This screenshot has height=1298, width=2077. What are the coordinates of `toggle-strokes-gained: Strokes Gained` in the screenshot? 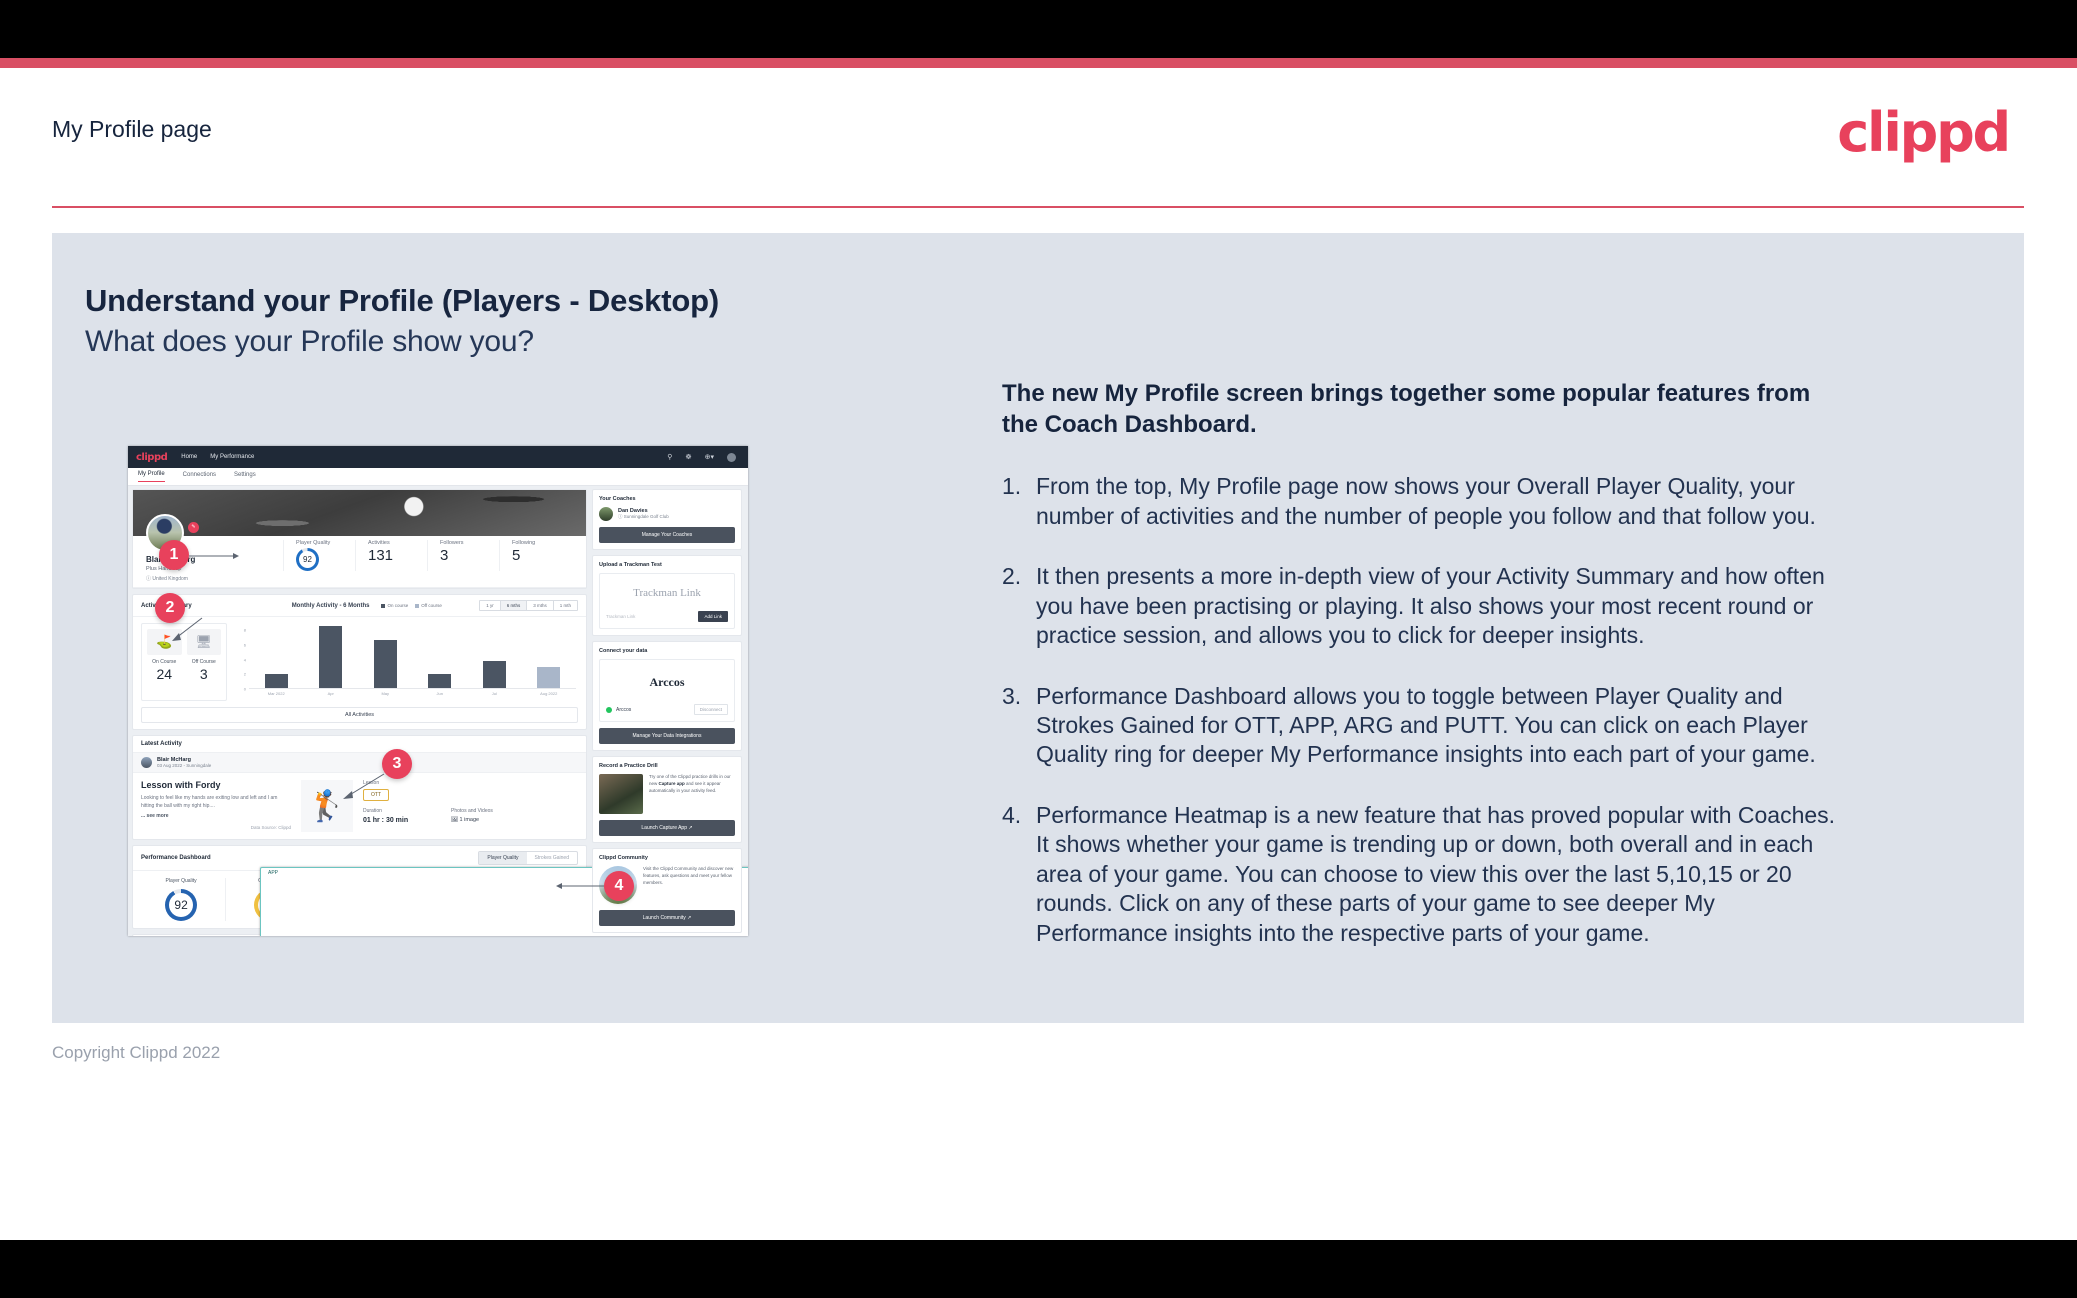 It's located at (552, 858).